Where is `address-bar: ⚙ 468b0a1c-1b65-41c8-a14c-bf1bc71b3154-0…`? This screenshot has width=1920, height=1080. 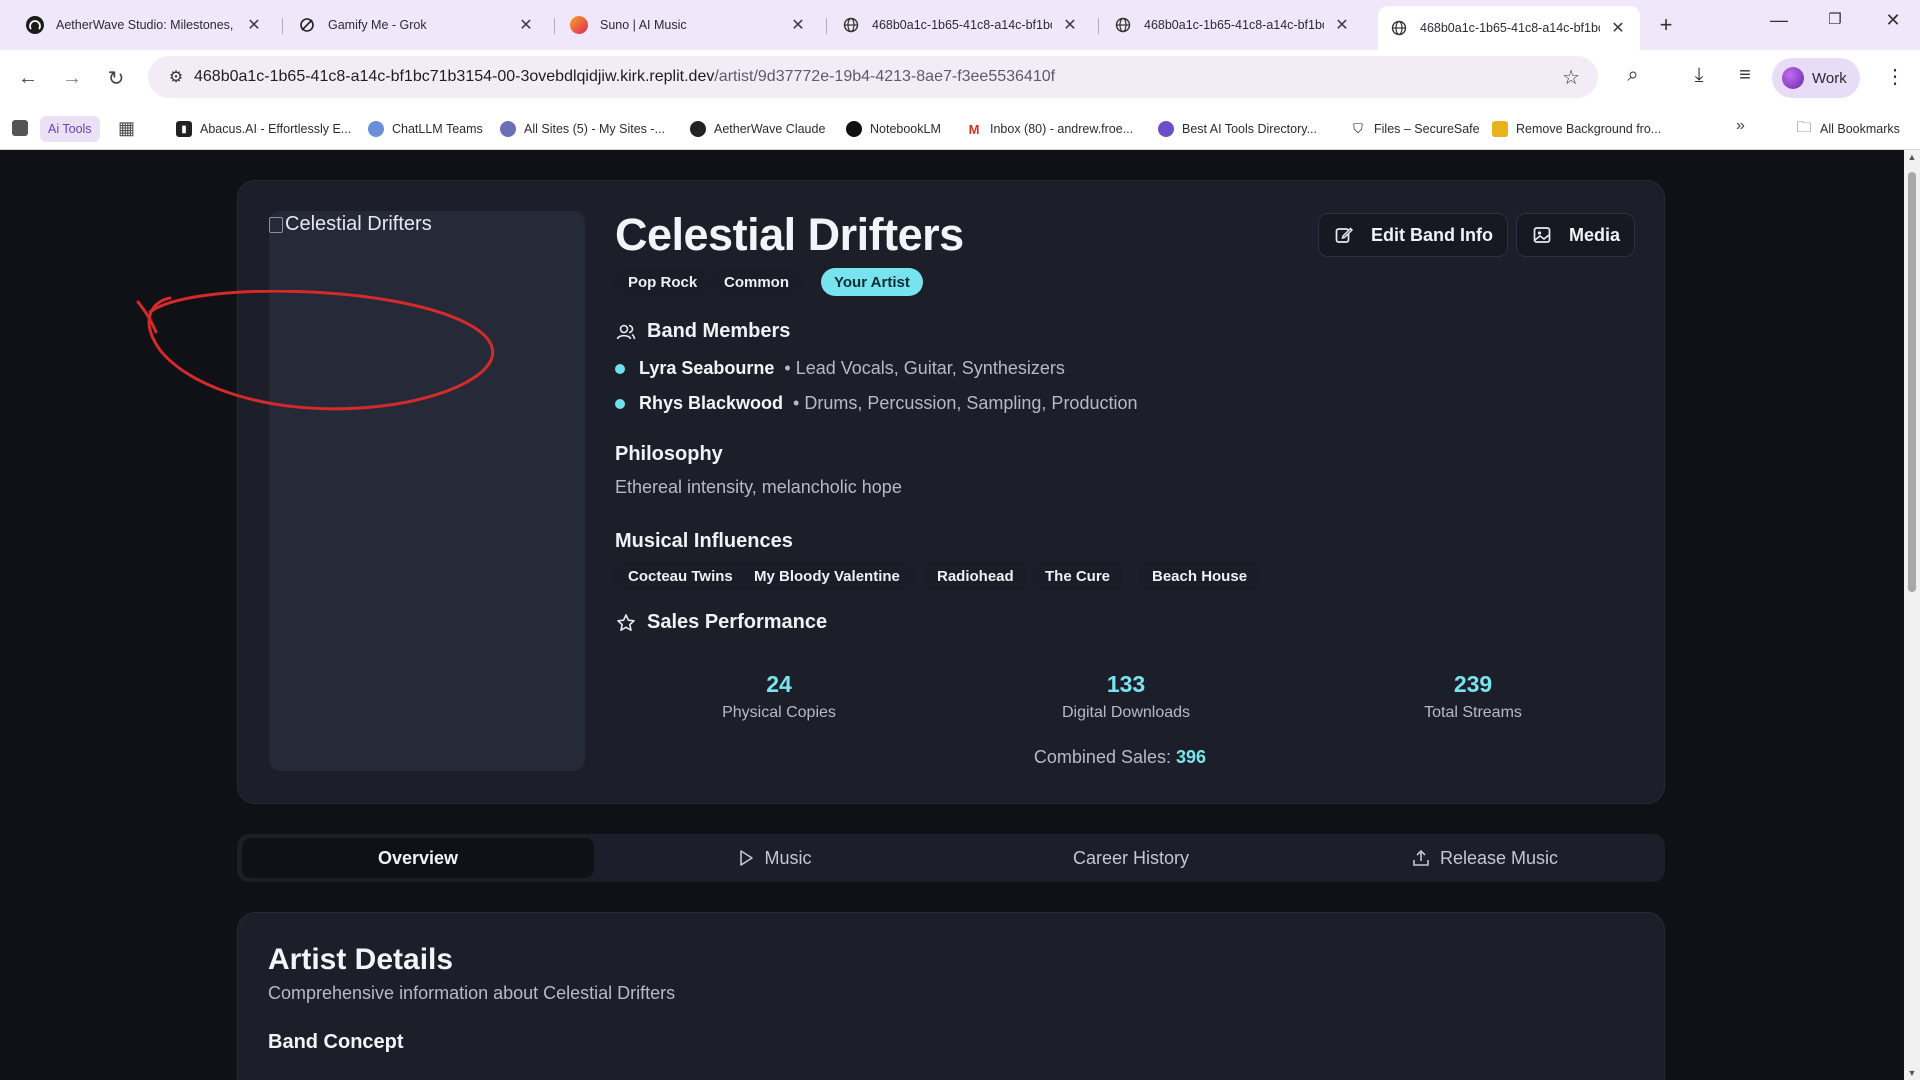 address-bar: ⚙ 468b0a1c-1b65-41c8-a14c-bf1bc71b3154-0… is located at coordinates (873, 77).